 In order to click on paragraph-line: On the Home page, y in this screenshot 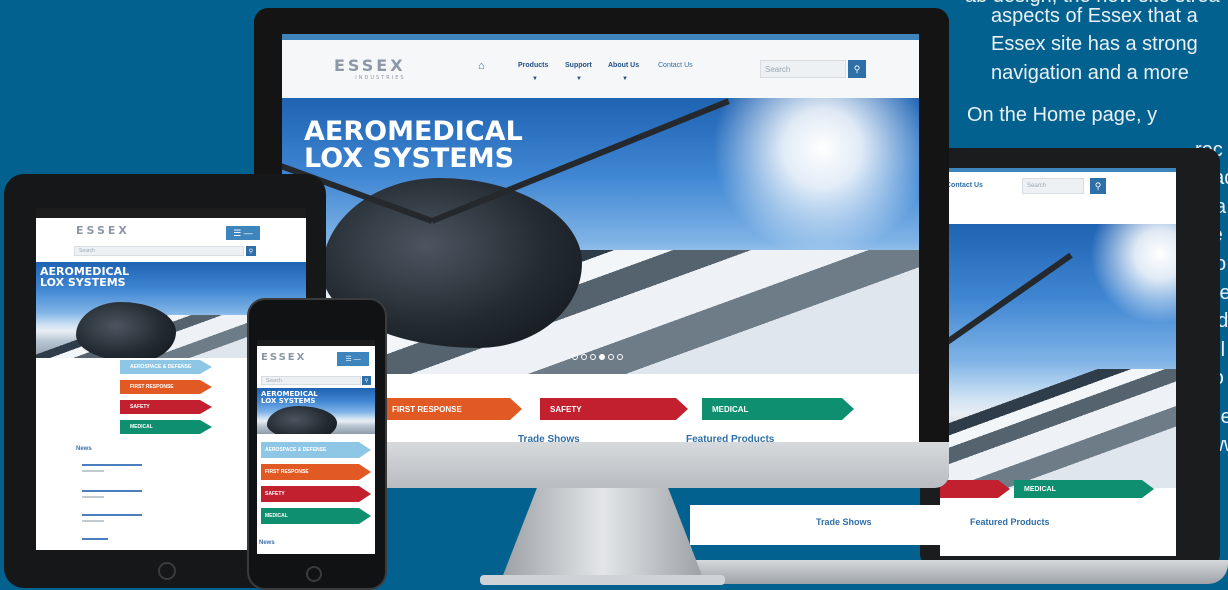, I will do `click(1062, 115)`.